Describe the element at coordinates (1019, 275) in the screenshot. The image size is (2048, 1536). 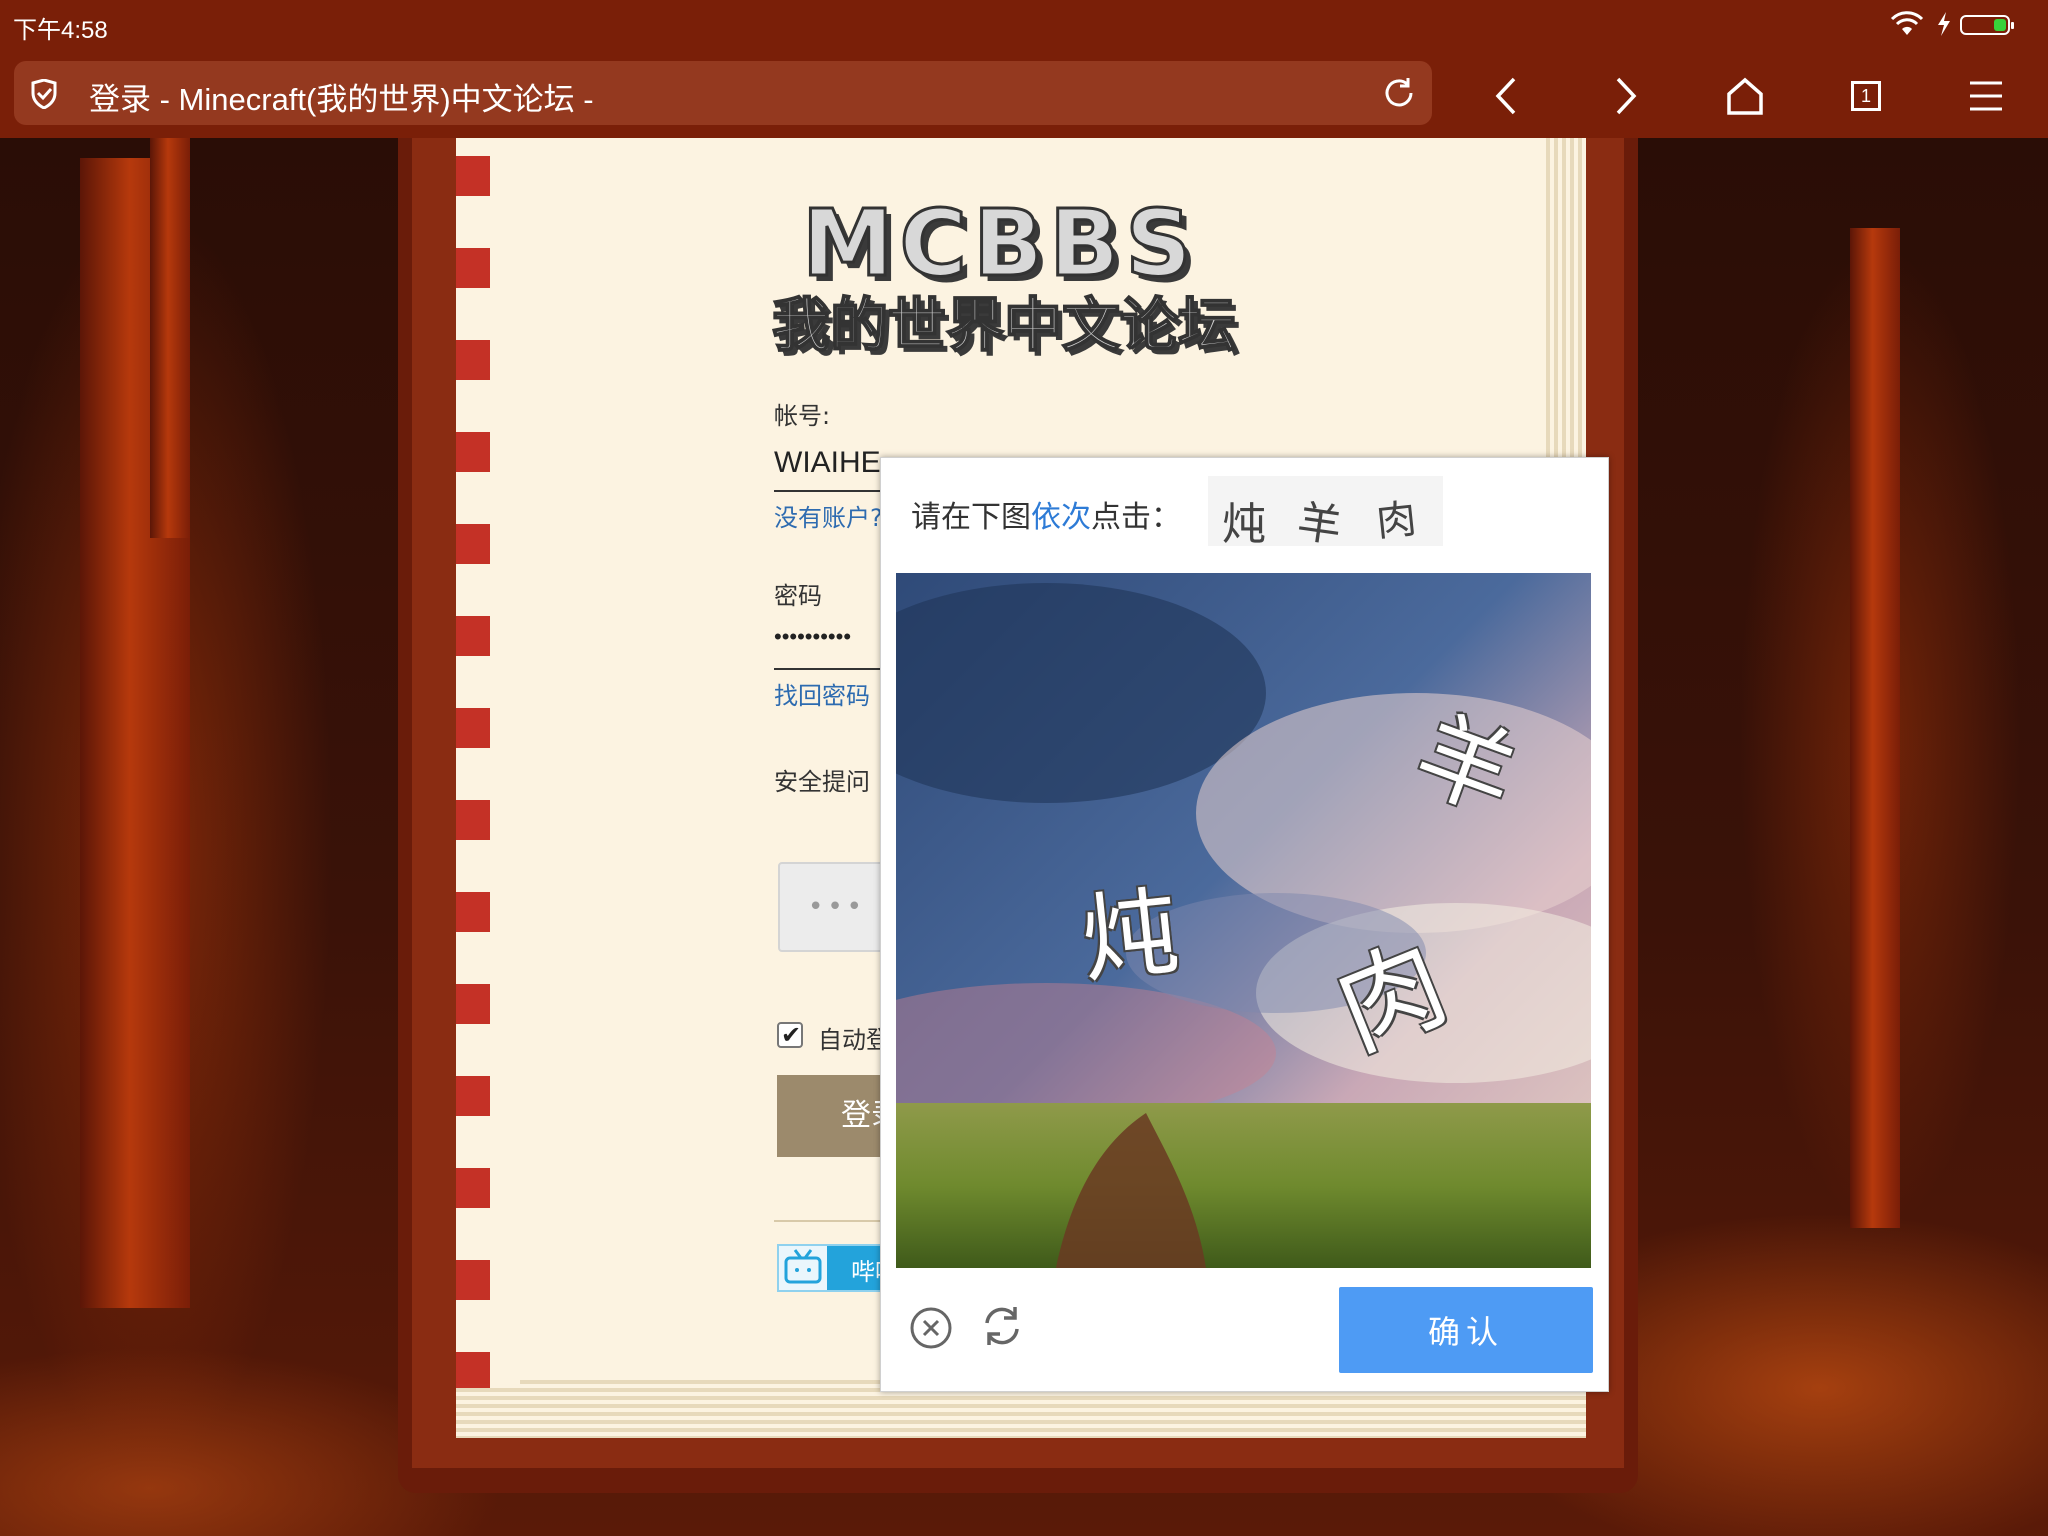
I see `mcbbs-logo: MCBBS 我的世界中文论坛` at that location.